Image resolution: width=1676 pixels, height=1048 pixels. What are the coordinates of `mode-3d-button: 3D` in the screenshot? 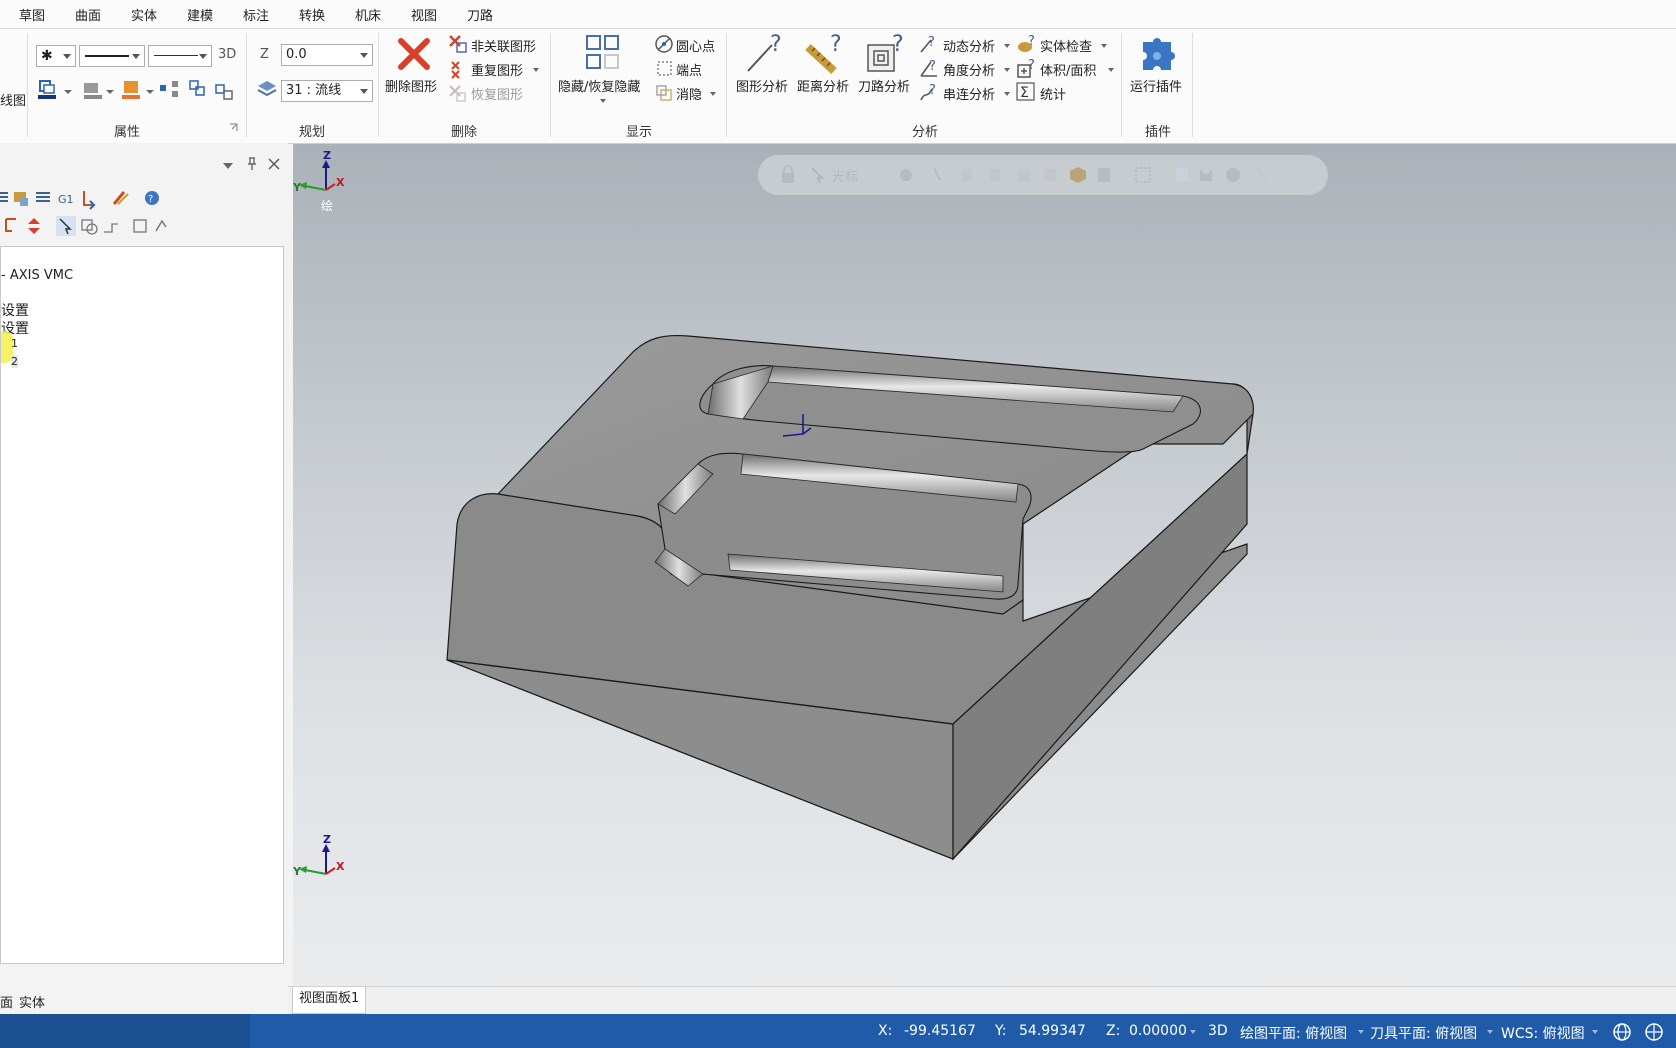 It's located at (227, 54).